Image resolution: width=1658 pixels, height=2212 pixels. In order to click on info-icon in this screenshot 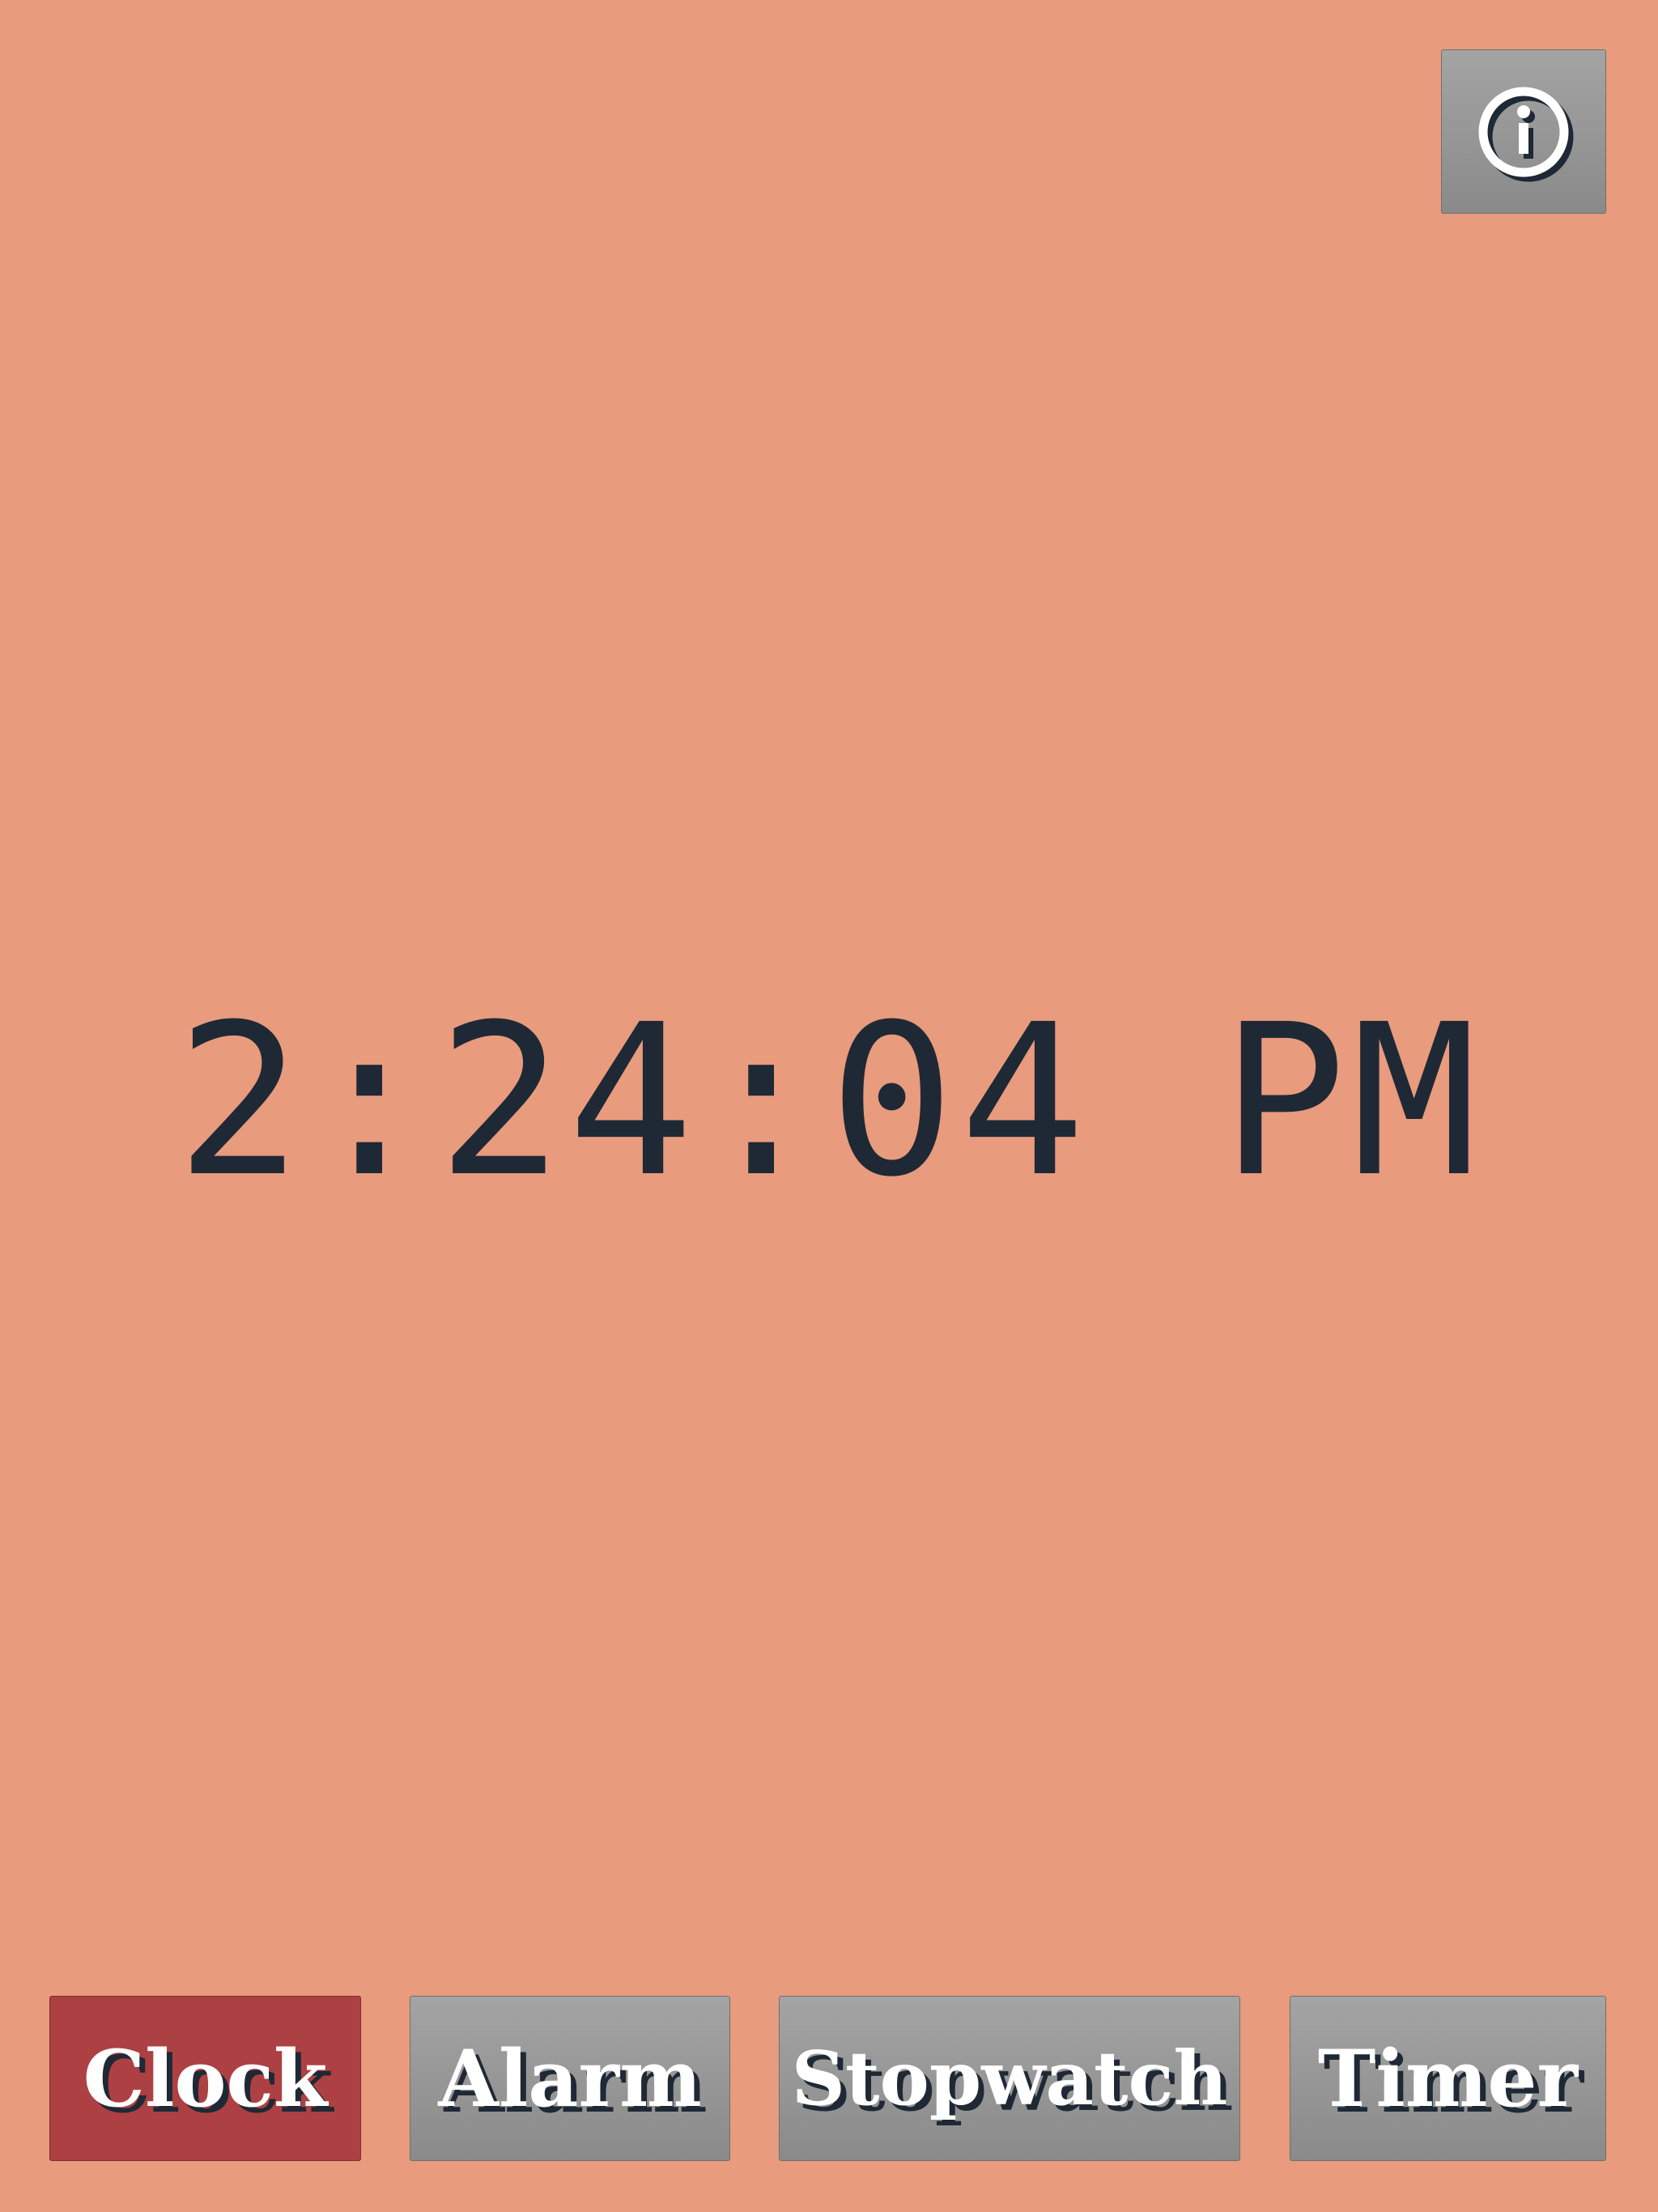, I will do `click(1526, 134)`.